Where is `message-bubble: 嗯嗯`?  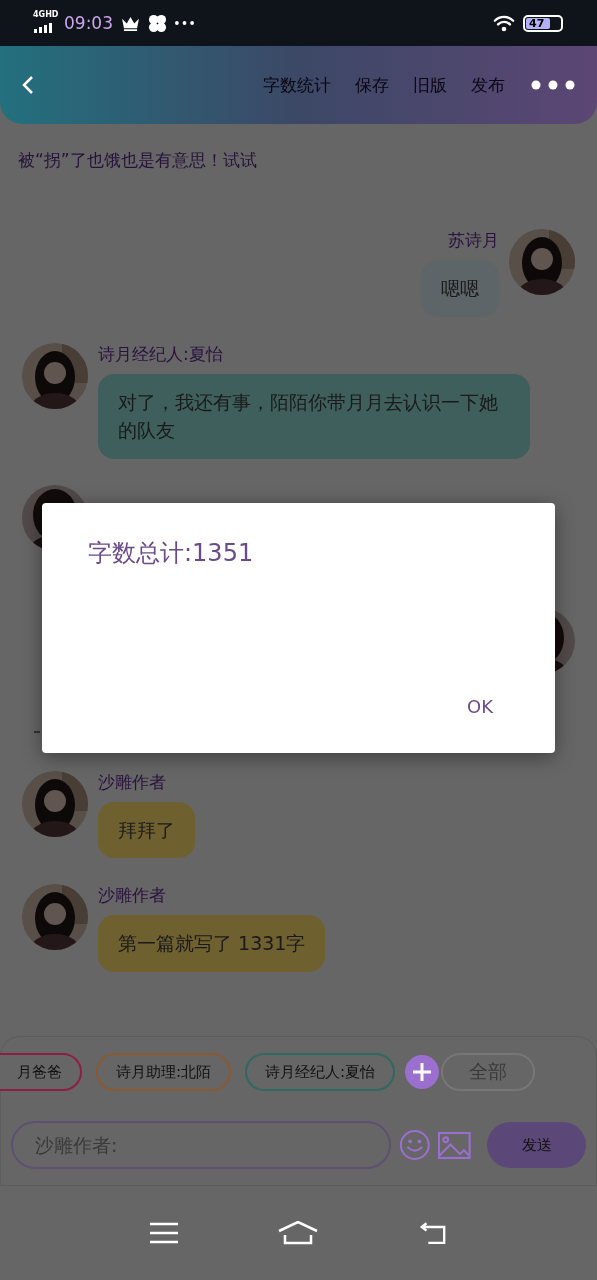 message-bubble: 嗯嗯 is located at coordinates (460, 288).